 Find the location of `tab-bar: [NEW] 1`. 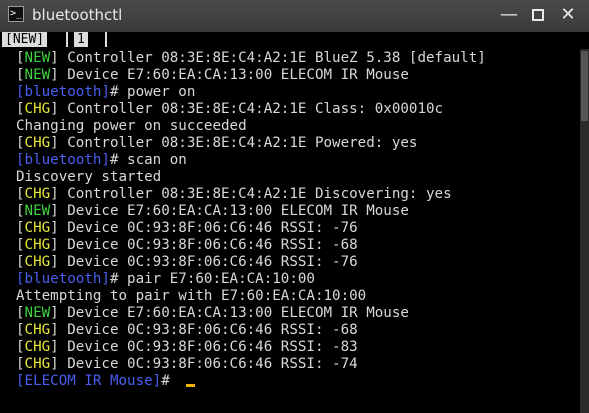

tab-bar: [NEW] 1 is located at coordinates (294, 40).